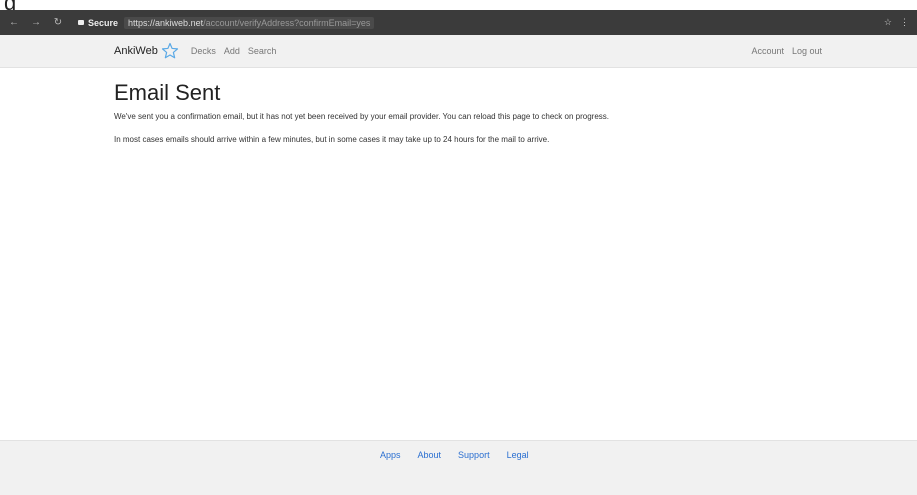  I want to click on nav-account: Account, so click(767, 51).